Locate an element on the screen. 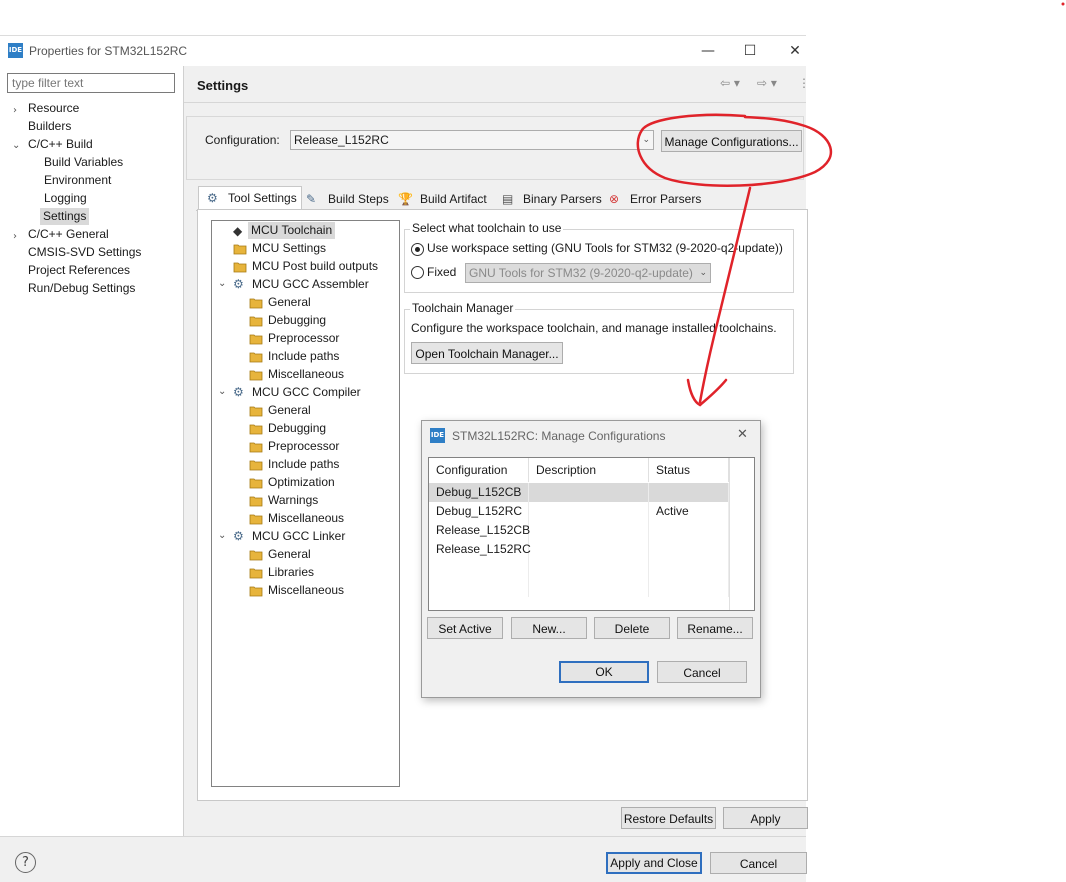  annotation-circle is located at coordinates (734, 150).